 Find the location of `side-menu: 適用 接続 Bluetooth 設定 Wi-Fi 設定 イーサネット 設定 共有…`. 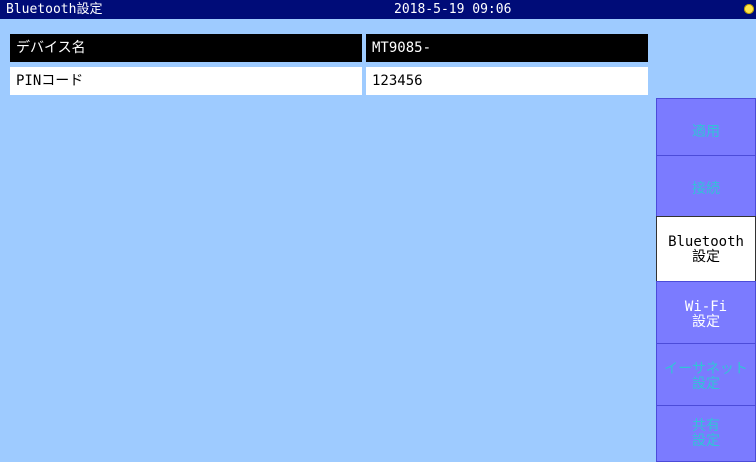

side-menu: 適用 接続 Bluetooth 設定 Wi-Fi 設定 イーサネット 設定 共有… is located at coordinates (704, 240).